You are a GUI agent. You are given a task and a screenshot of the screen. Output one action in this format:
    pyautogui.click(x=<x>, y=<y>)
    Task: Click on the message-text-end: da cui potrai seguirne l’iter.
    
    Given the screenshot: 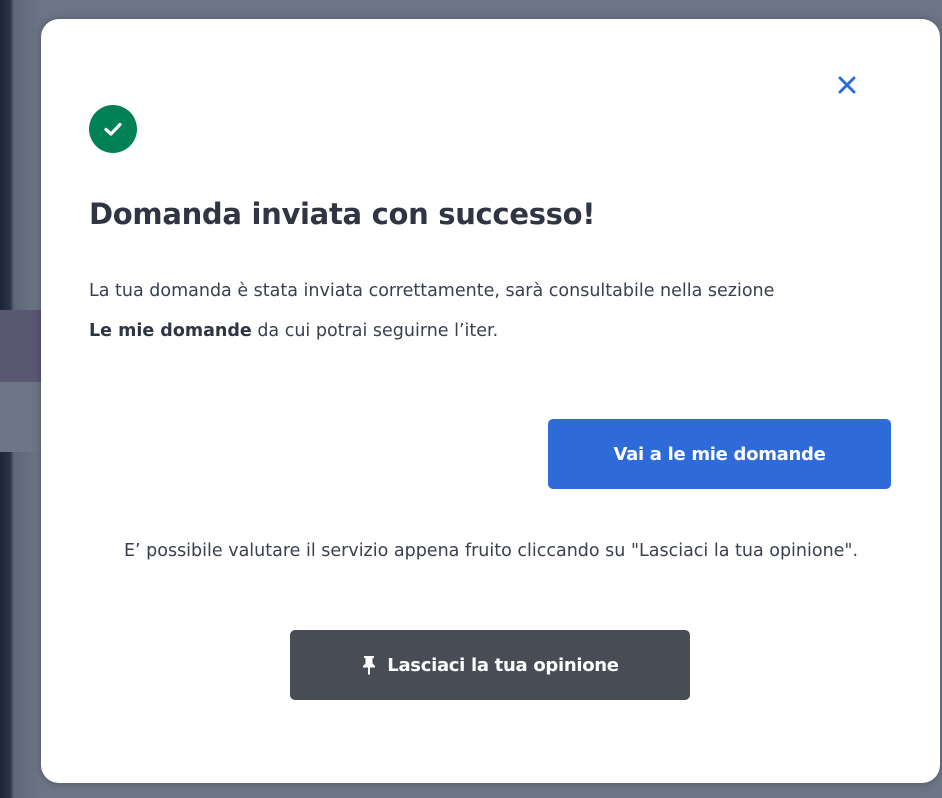 What is the action you would take?
    pyautogui.click(x=375, y=331)
    